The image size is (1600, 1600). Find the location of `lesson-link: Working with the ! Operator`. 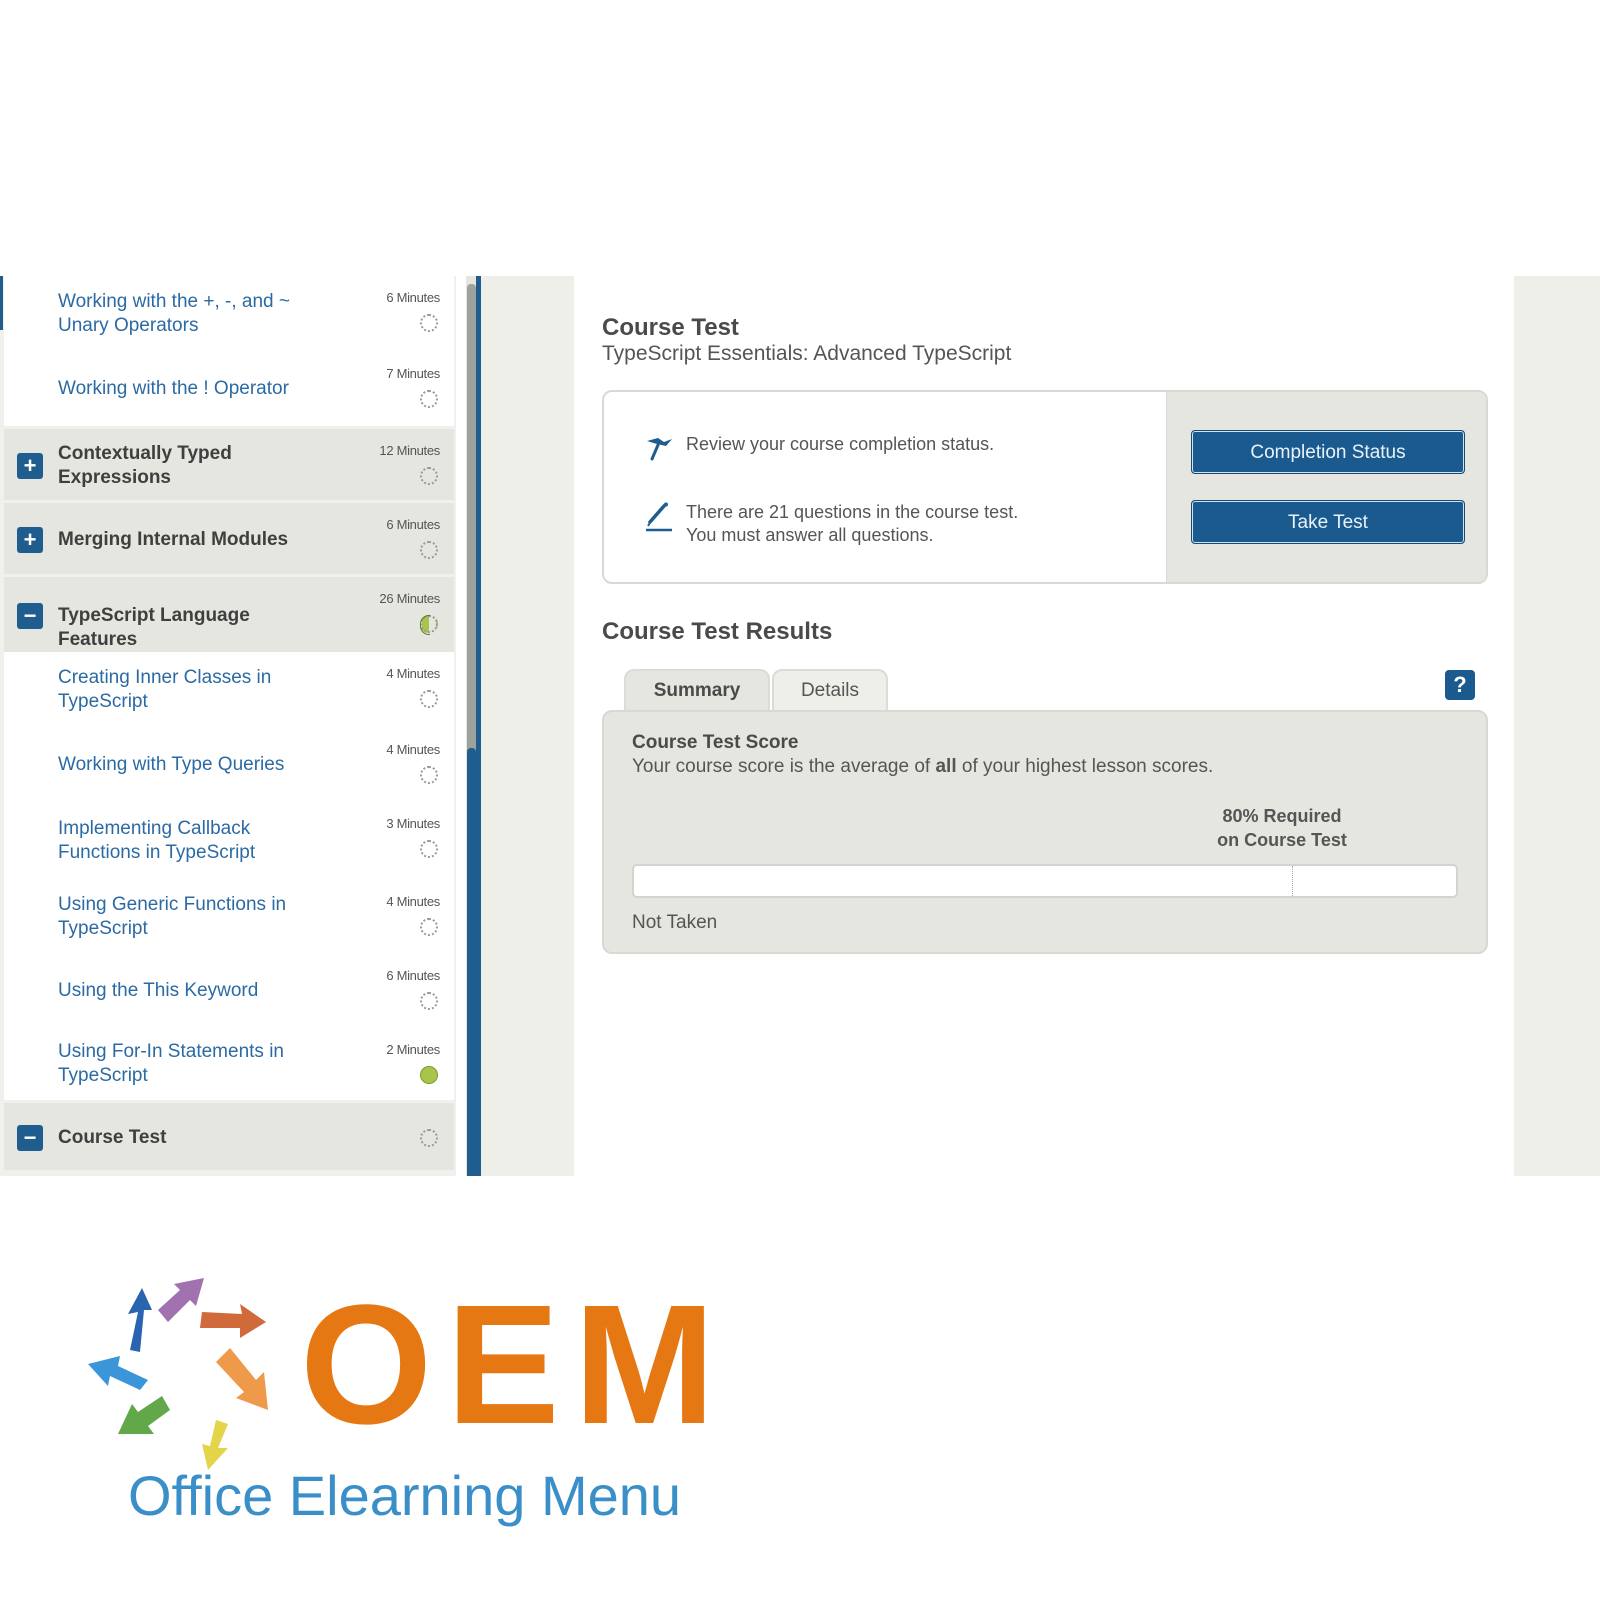

lesson-link: Working with the ! Operator is located at coordinates (188, 389).